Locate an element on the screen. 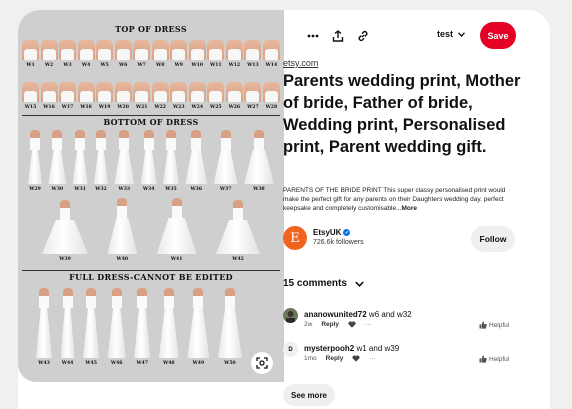  avatar: D is located at coordinates (290, 349).